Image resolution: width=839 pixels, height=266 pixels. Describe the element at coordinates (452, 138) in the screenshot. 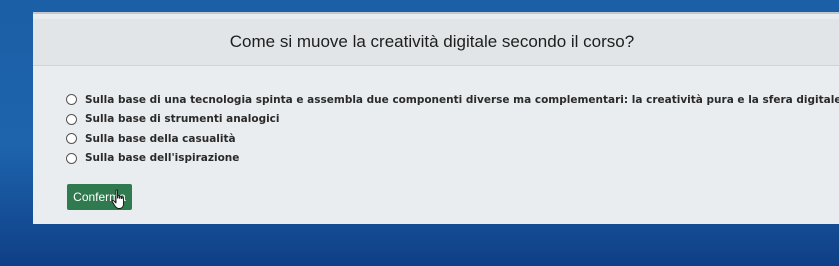

I see `answer-option-3: Sulla base della casualità` at that location.